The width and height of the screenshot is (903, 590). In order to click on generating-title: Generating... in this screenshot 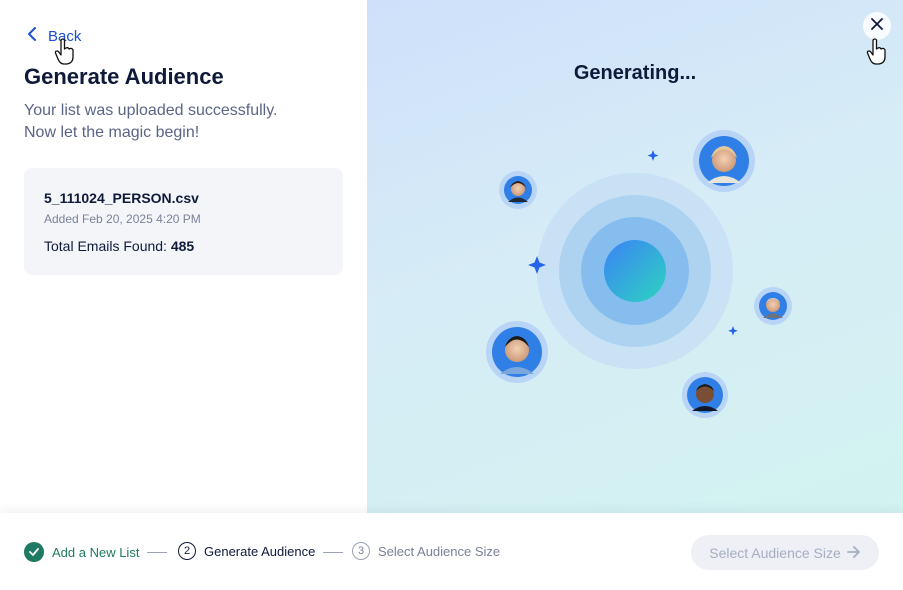, I will do `click(635, 73)`.